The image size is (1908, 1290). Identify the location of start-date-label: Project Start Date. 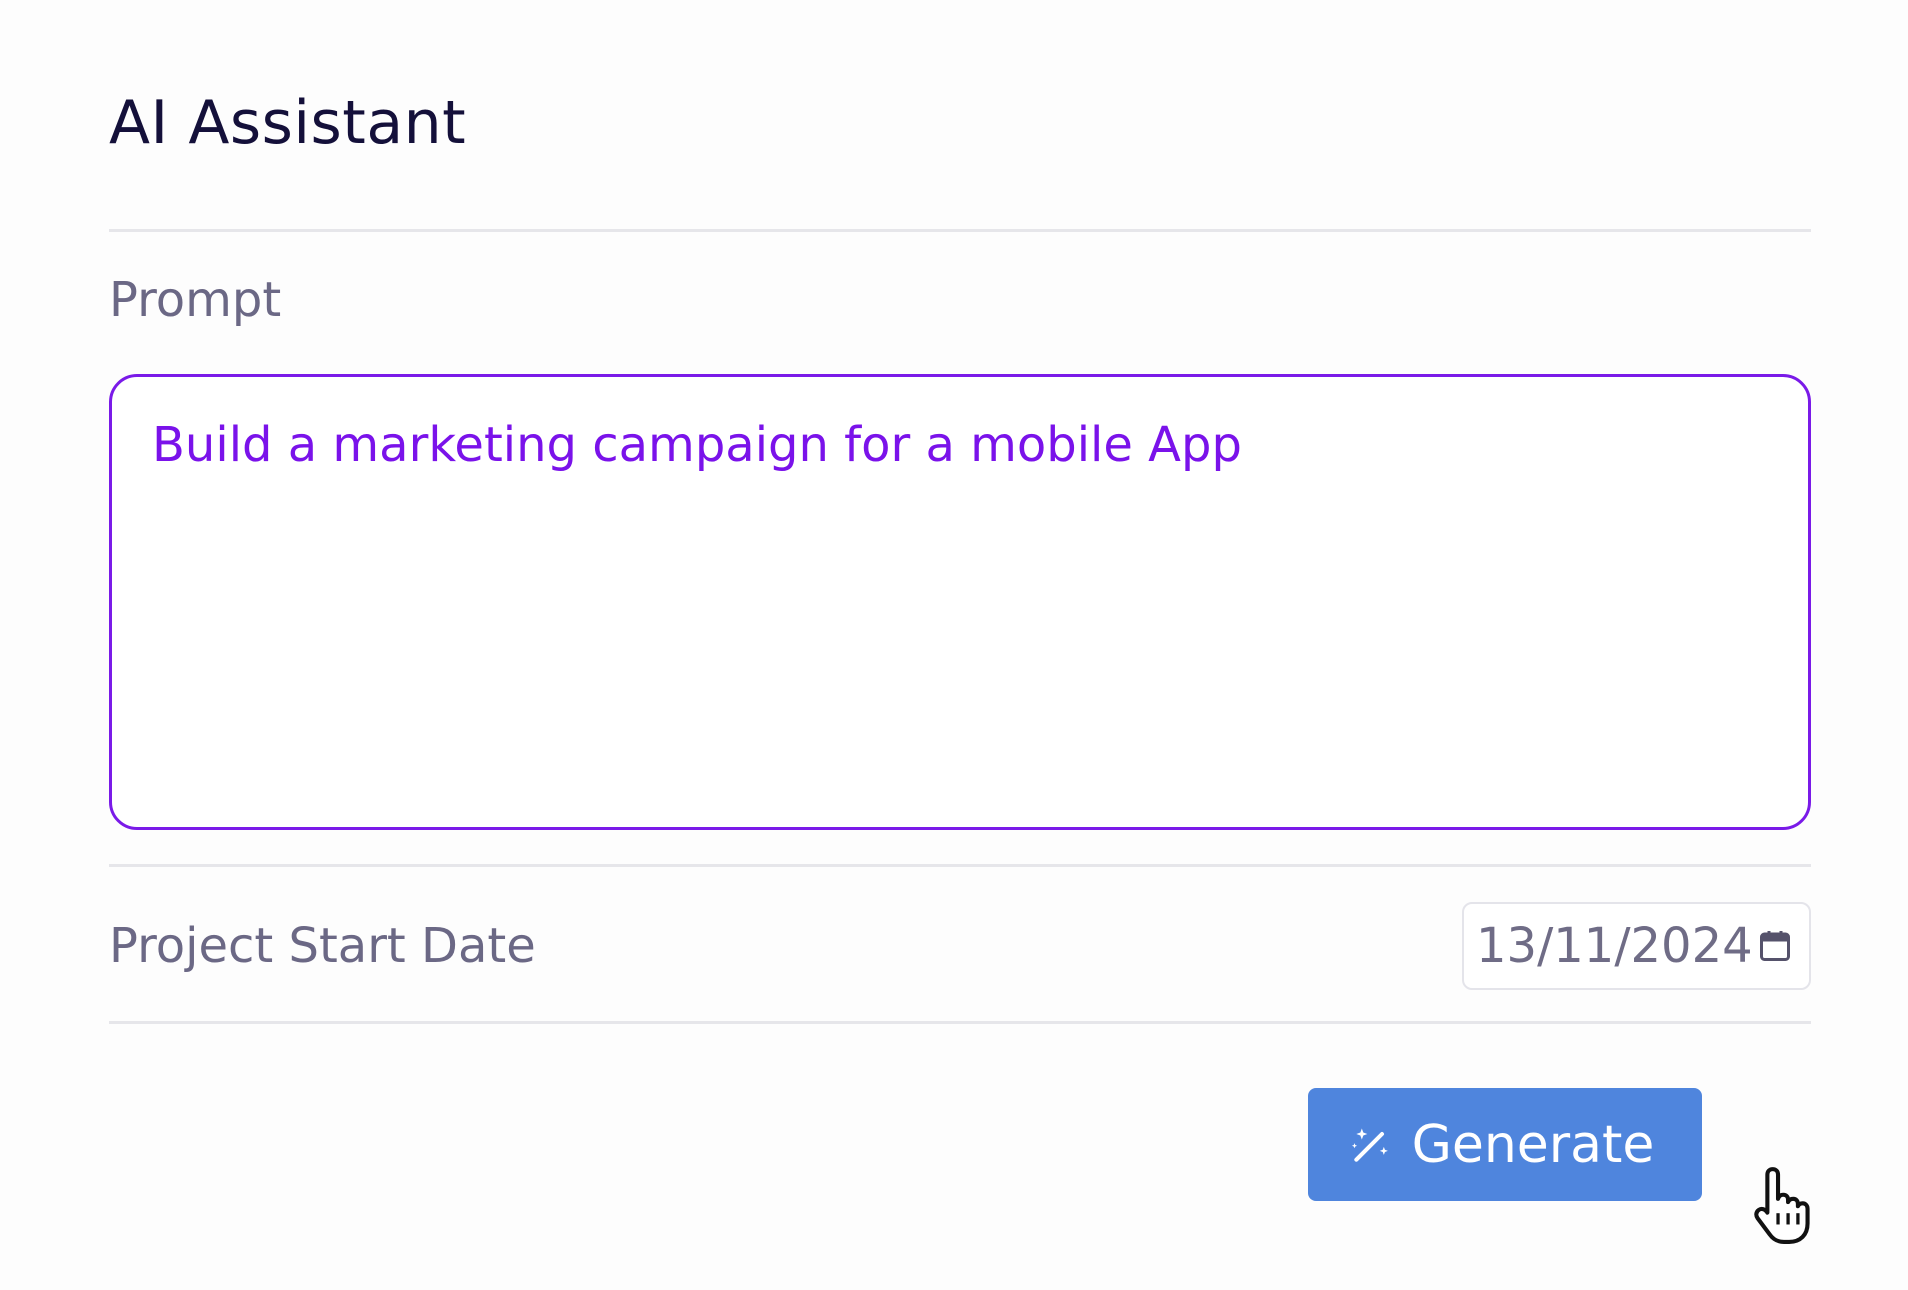
(322, 946).